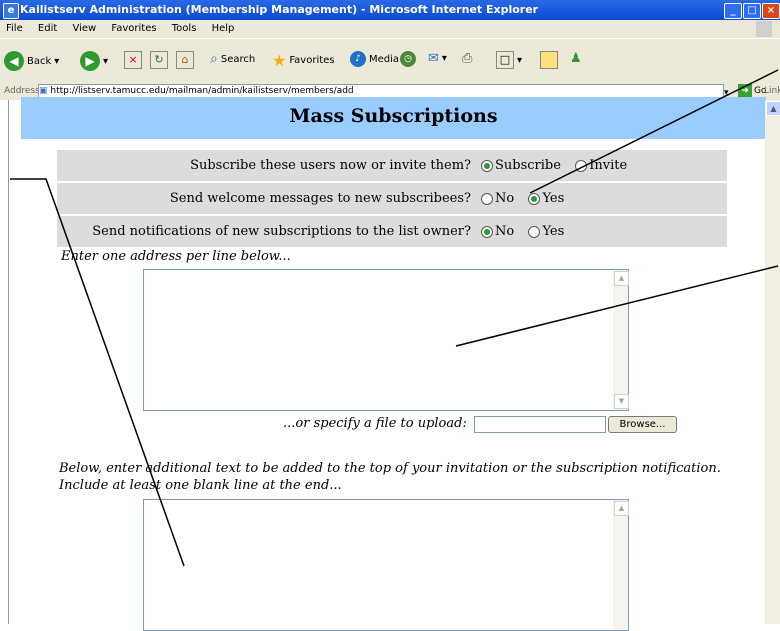 The image size is (780, 631). Describe the element at coordinates (654, 131) in the screenshot. I see `callout-line-top-right` at that location.